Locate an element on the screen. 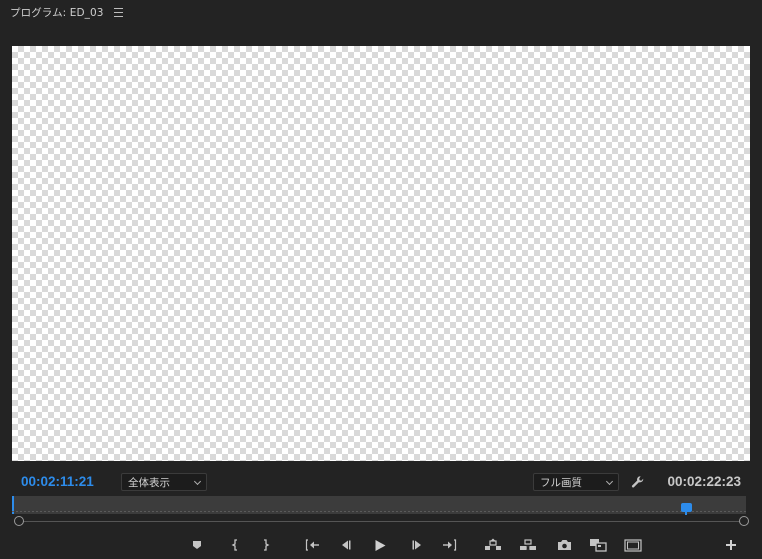 The height and width of the screenshot is (559, 762). zoom-handle-left is located at coordinates (19, 521).